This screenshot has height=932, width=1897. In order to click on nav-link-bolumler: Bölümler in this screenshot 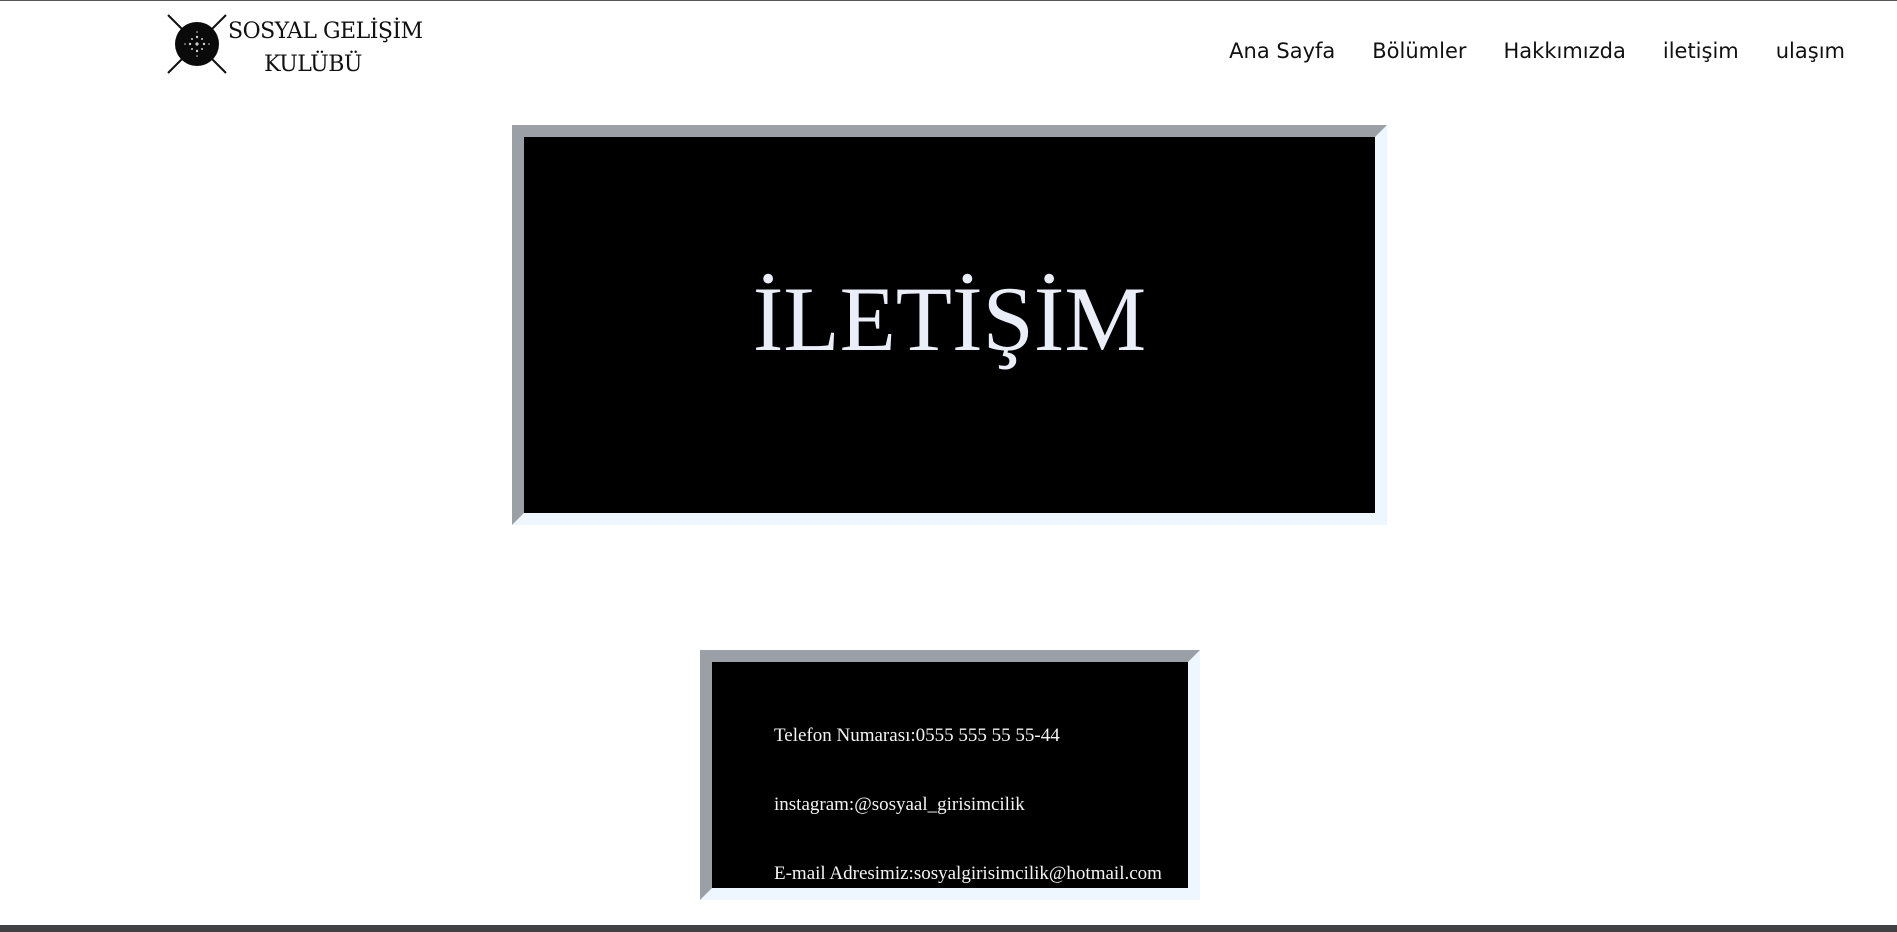, I will do `click(1419, 51)`.